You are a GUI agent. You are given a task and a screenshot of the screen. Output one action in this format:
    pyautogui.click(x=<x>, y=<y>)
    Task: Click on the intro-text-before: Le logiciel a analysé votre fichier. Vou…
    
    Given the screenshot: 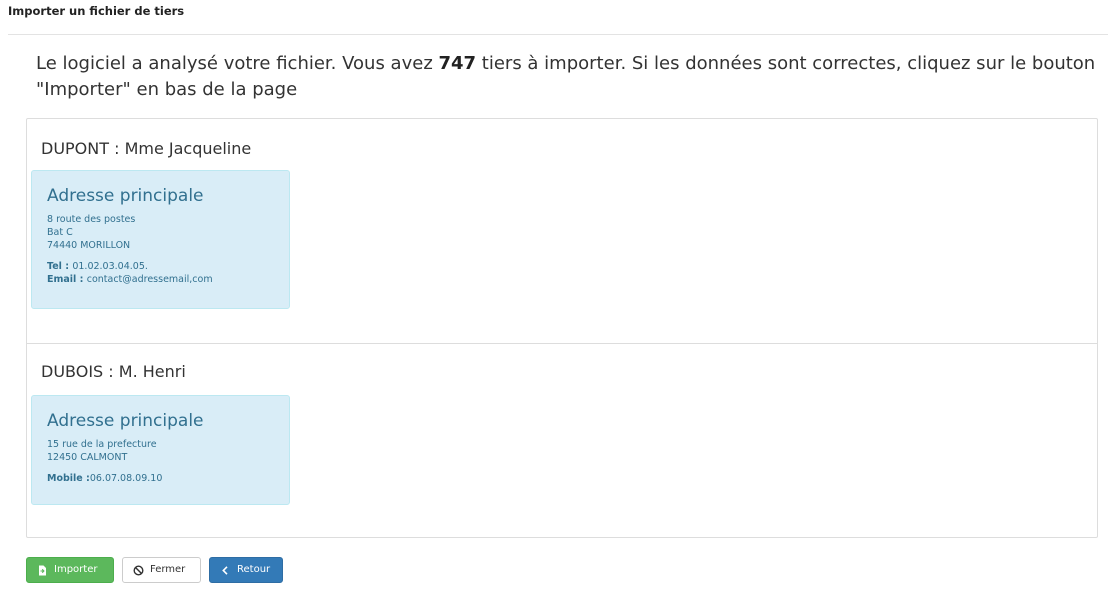 What is the action you would take?
    pyautogui.click(x=237, y=63)
    